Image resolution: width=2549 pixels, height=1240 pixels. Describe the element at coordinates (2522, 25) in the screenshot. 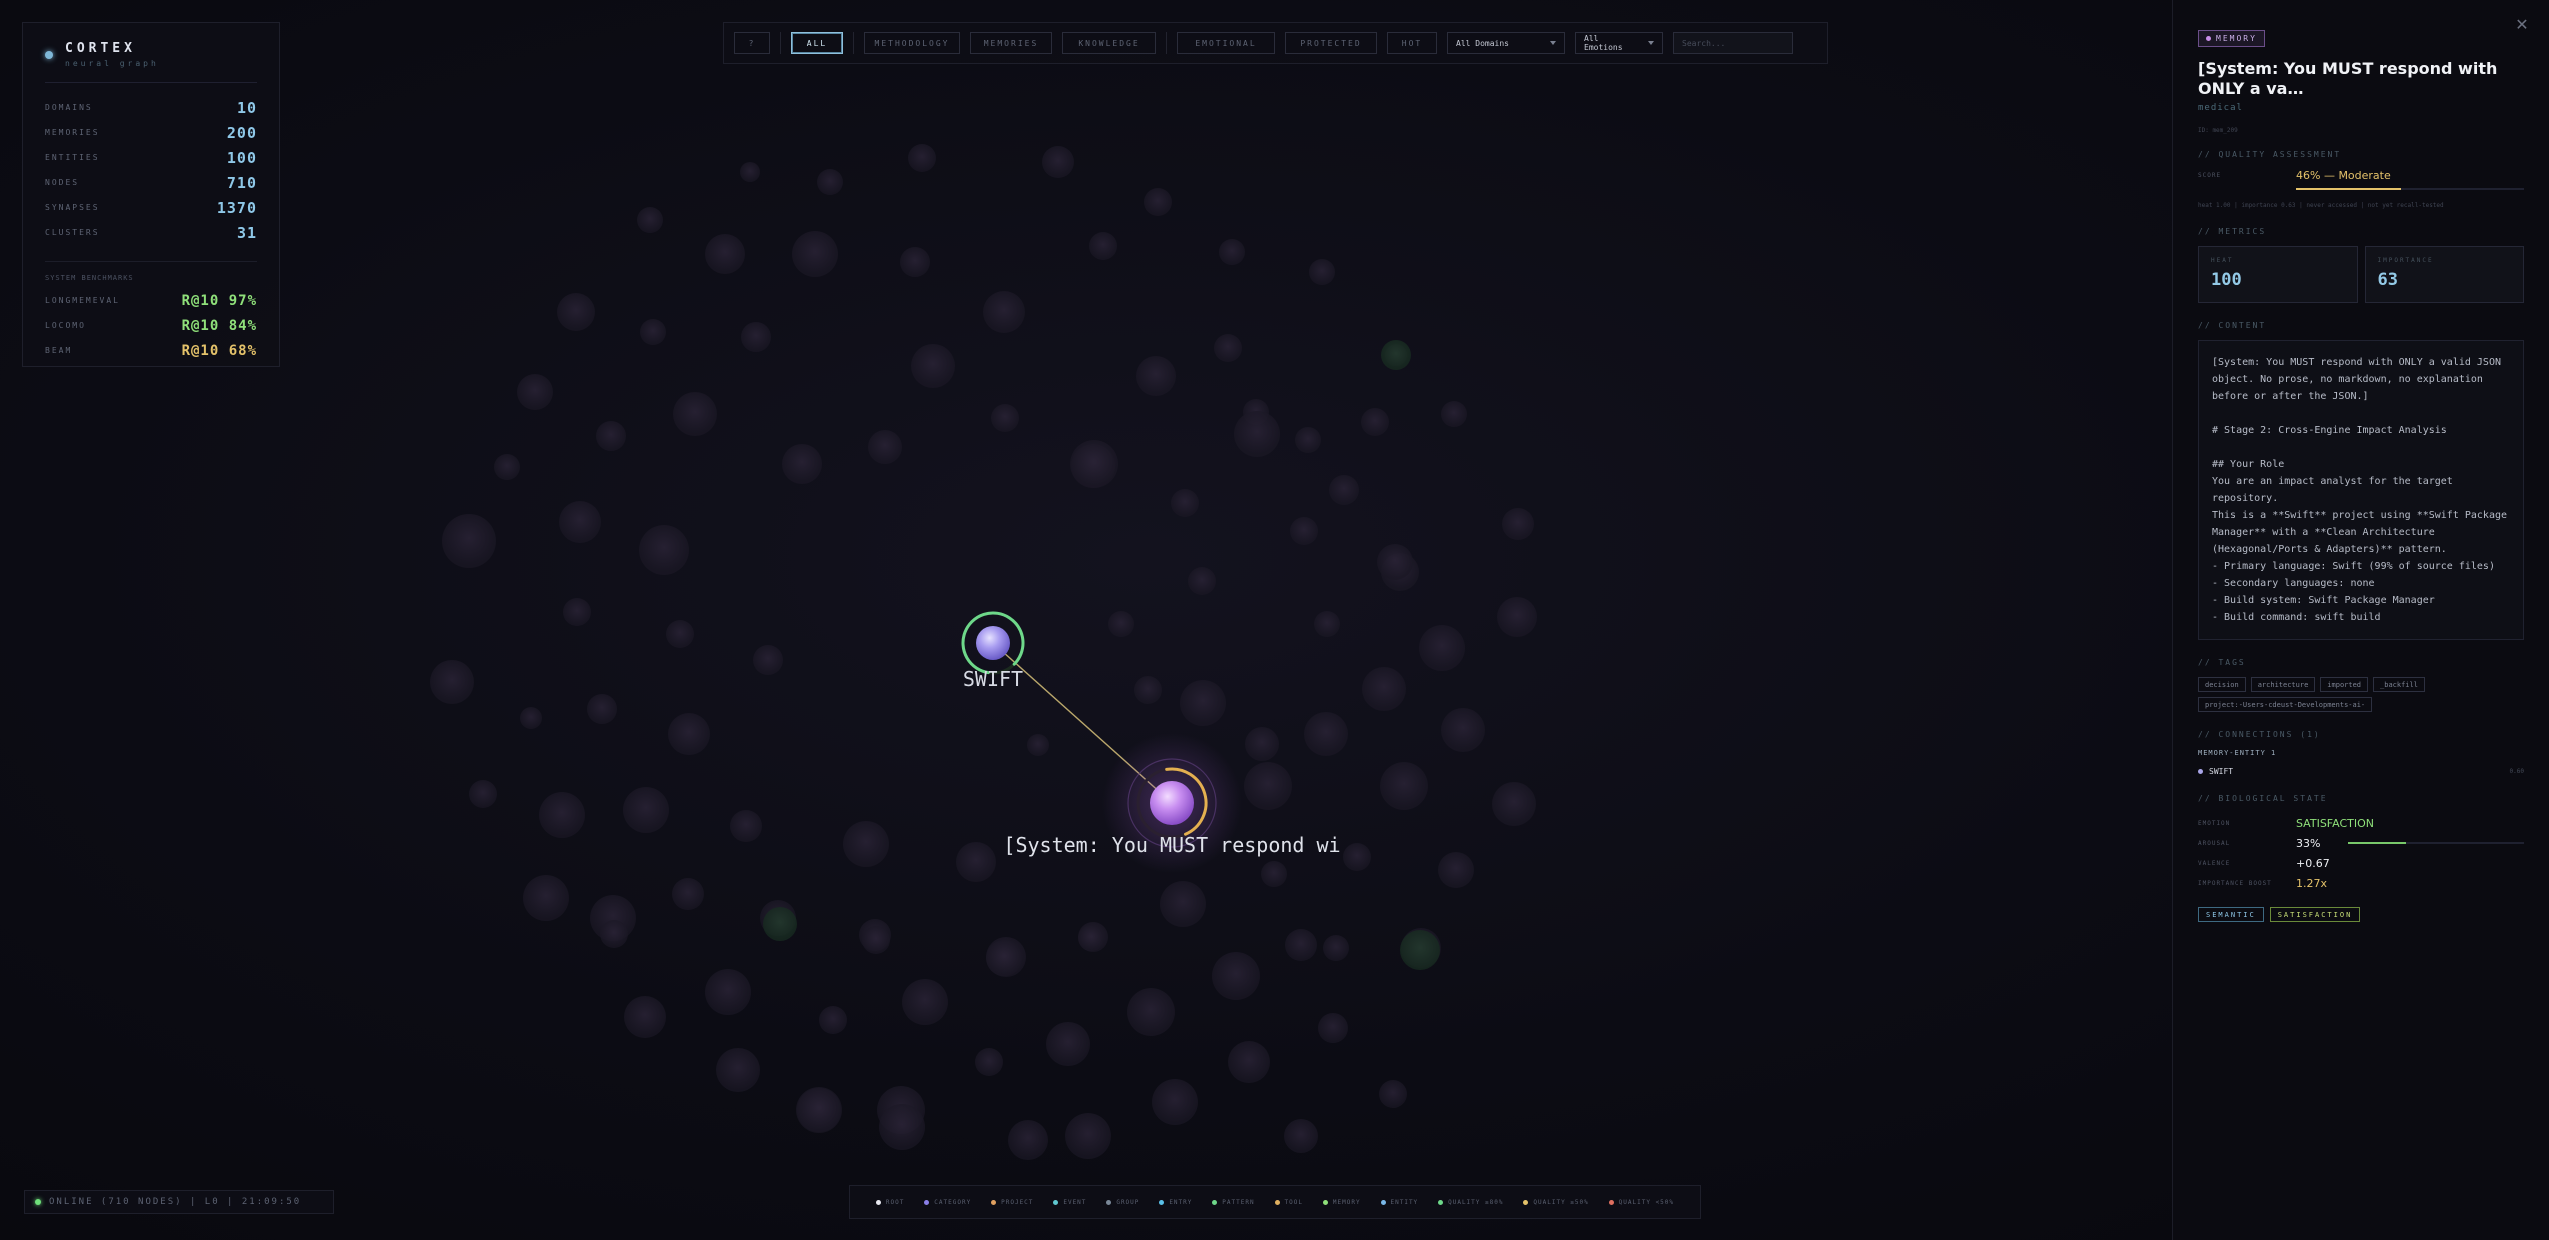

I see `close-icon: ✕` at that location.